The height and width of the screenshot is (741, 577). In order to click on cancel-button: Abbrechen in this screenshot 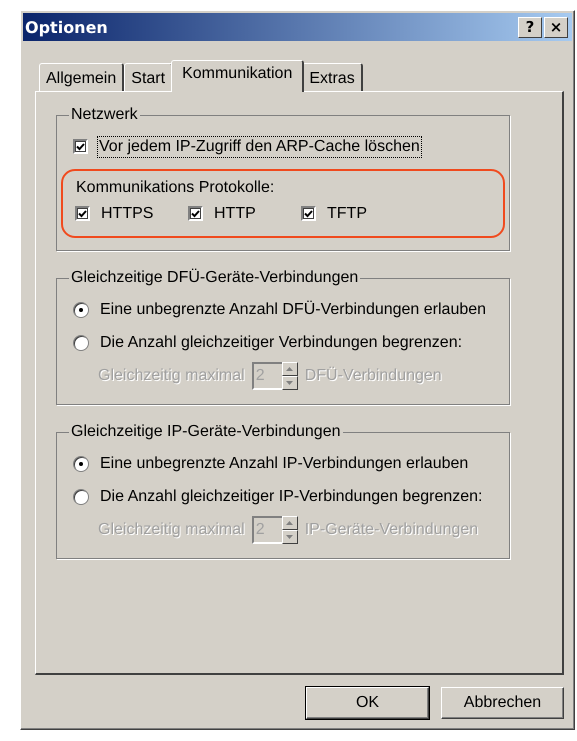, I will do `click(502, 703)`.